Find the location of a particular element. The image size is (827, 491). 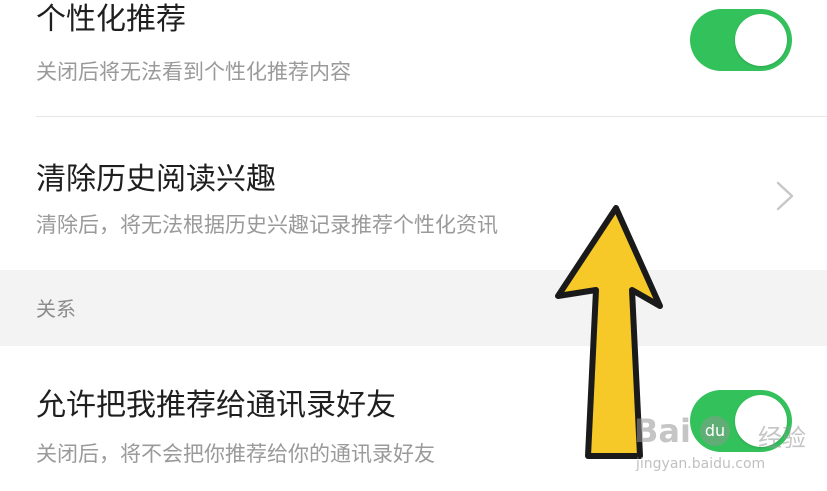

baidu-watermark: Bai du 经验 jingyan.baidu.com is located at coordinates (729, 447).